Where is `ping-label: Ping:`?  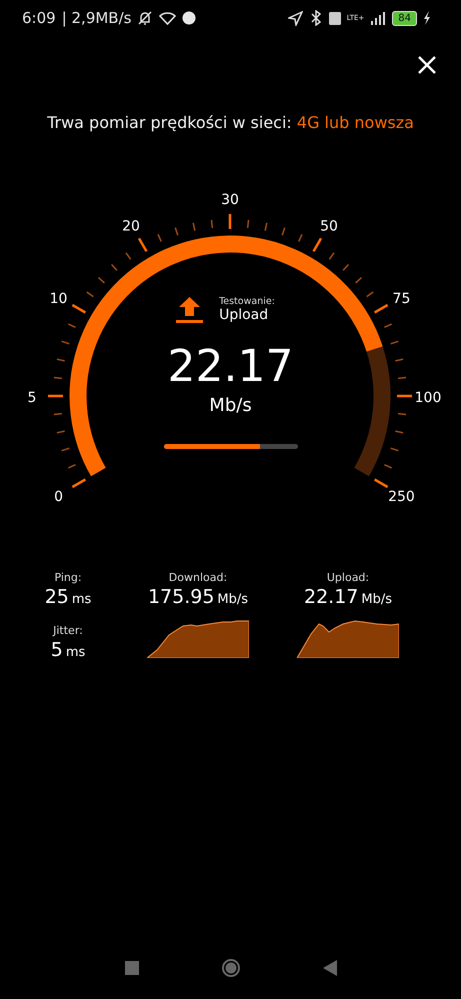
ping-label: Ping: is located at coordinates (68, 577).